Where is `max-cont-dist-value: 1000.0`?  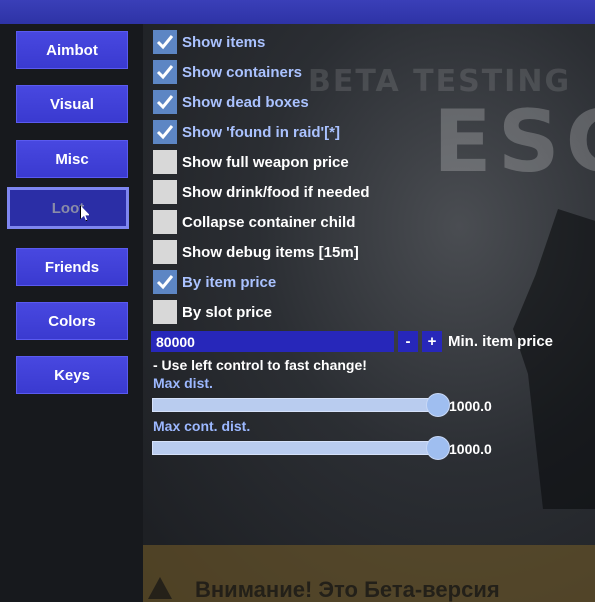 max-cont-dist-value: 1000.0 is located at coordinates (470, 449).